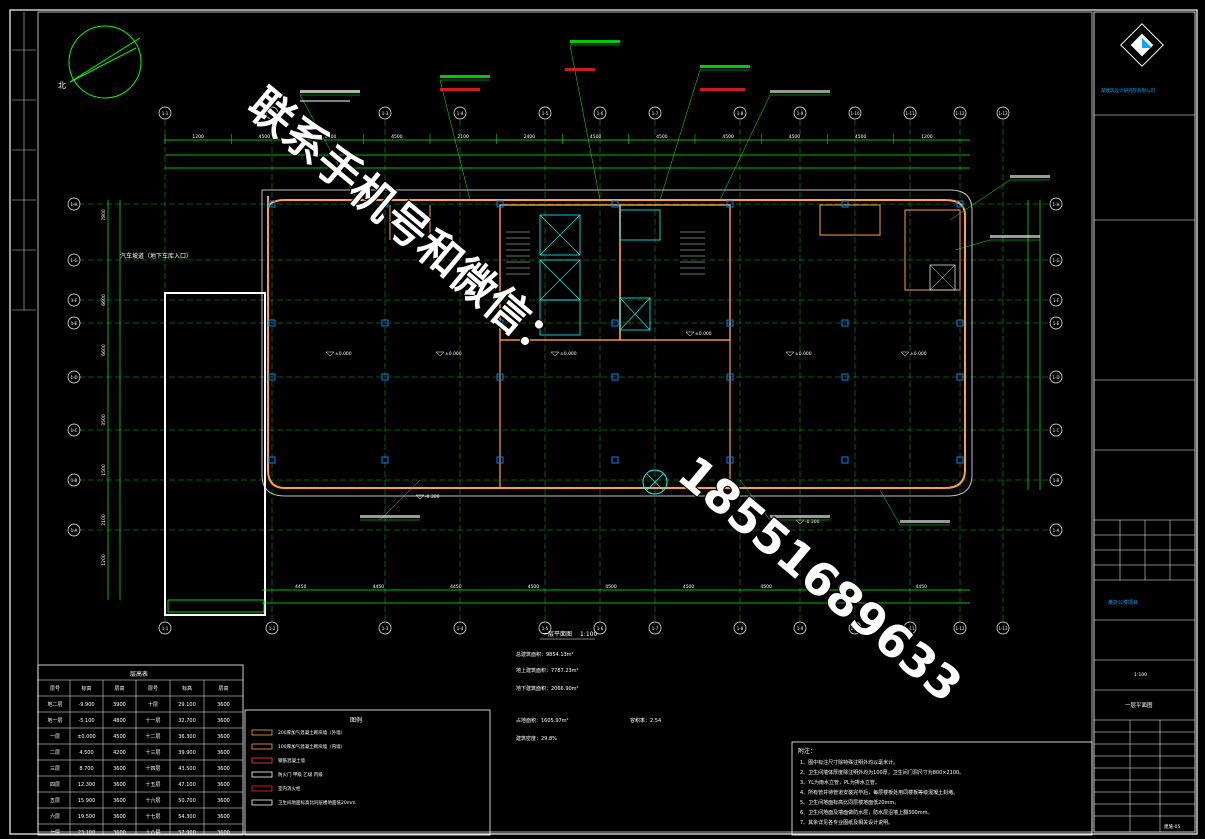 The width and height of the screenshot is (1205, 839). Describe the element at coordinates (272, 628) in the screenshot. I see `axis-label: 1-2` at that location.